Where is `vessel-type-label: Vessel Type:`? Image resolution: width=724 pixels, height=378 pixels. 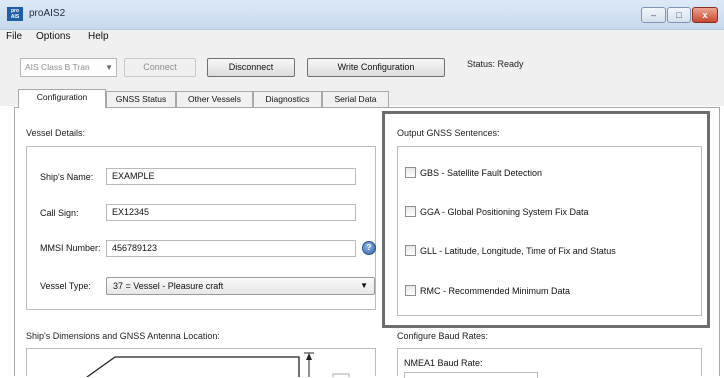
vessel-type-label: Vessel Type: is located at coordinates (65, 286).